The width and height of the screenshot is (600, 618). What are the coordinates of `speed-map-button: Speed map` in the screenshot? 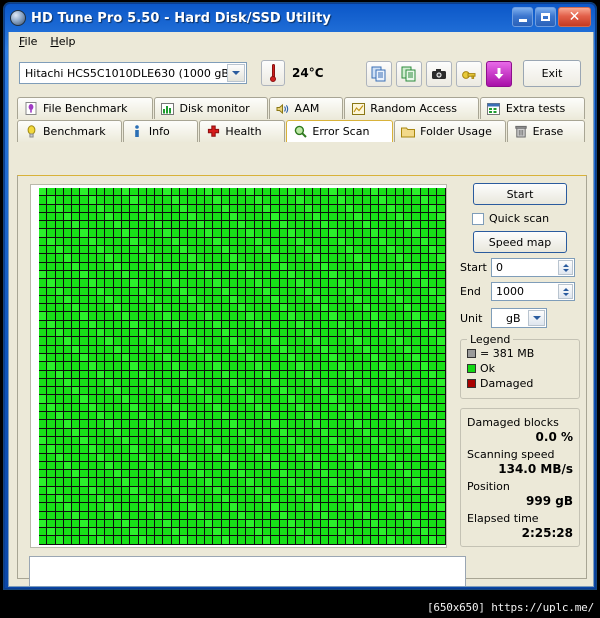 It's located at (520, 242).